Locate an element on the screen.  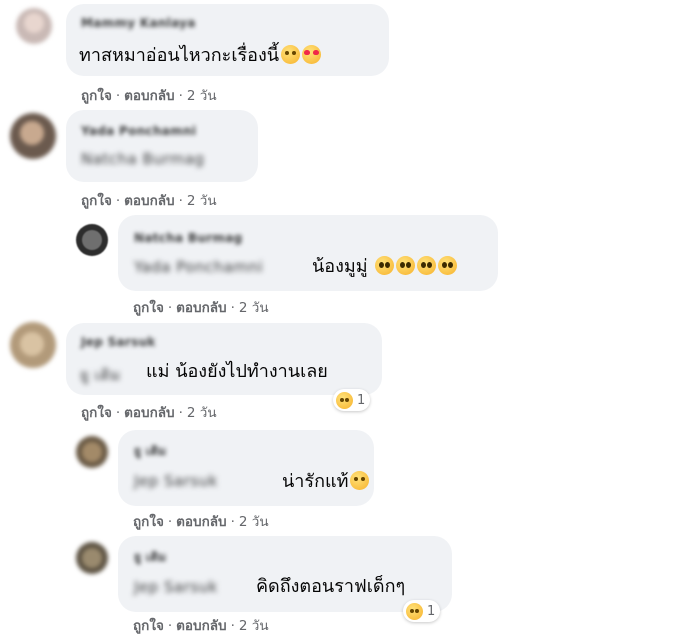
reply-bubble: ยู เติม Jep Sarsuk คิดถึงตอนราฟเด็กๆ is located at coordinates (285, 574).